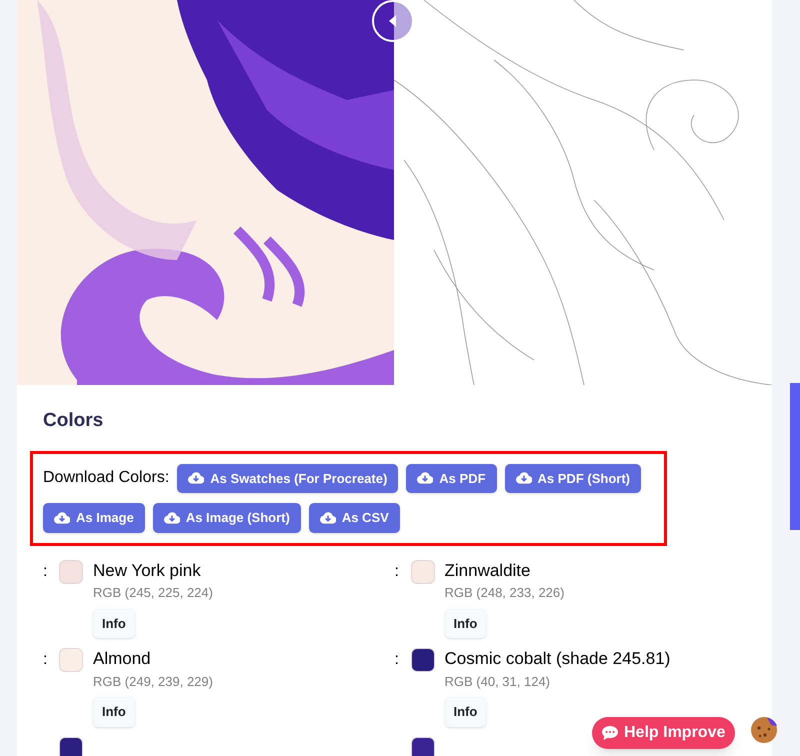 The image size is (800, 756). Describe the element at coordinates (153, 593) in the screenshot. I see `rgb-value: RGB (245, 225, 224)` at that location.